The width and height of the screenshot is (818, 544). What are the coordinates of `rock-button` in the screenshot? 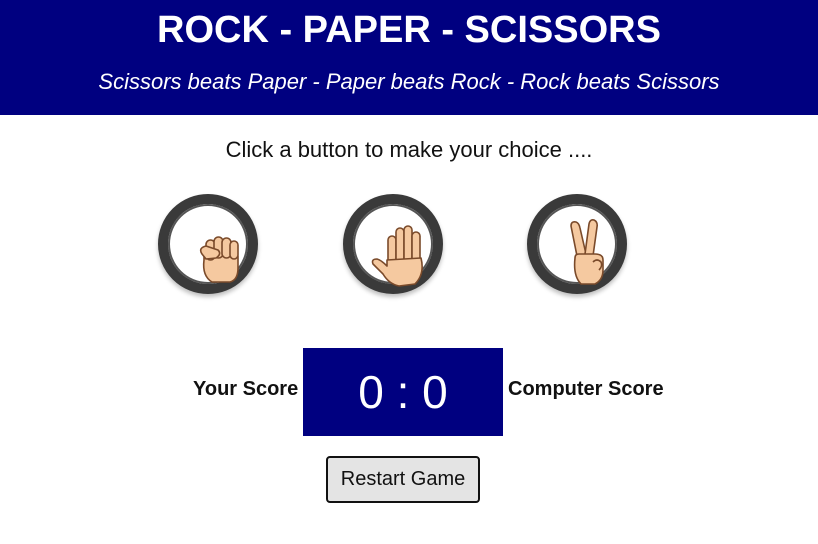 It's located at (208, 244).